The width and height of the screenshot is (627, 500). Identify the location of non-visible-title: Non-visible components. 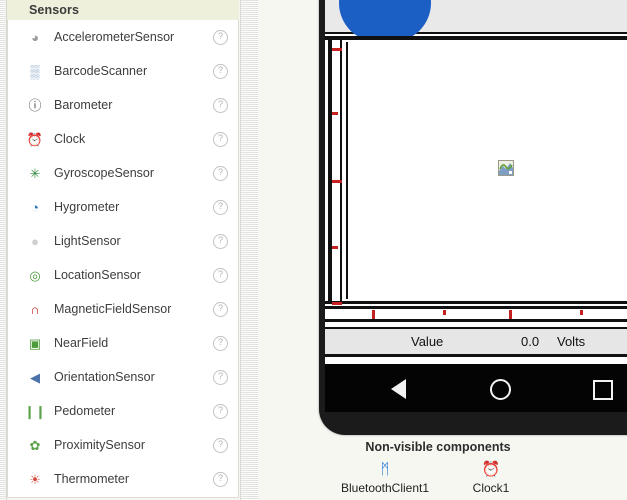
(438, 447).